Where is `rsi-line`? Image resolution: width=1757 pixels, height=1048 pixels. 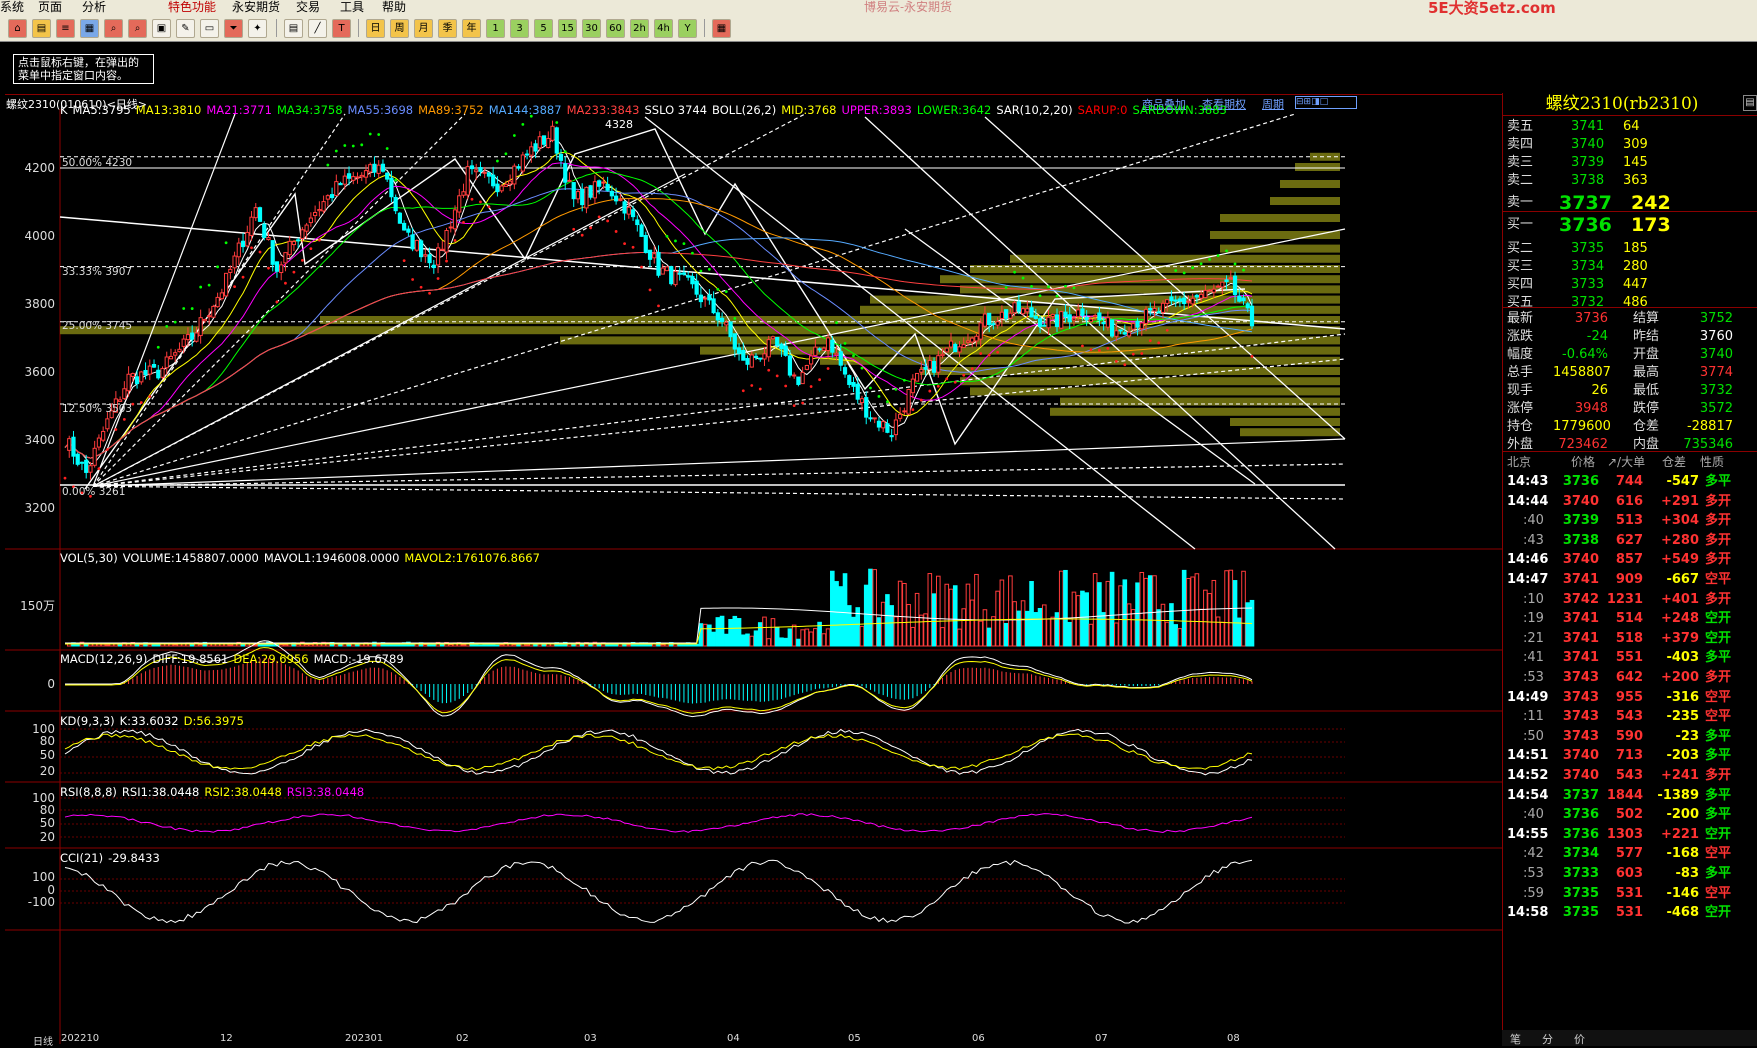 rsi-line is located at coordinates (658, 823).